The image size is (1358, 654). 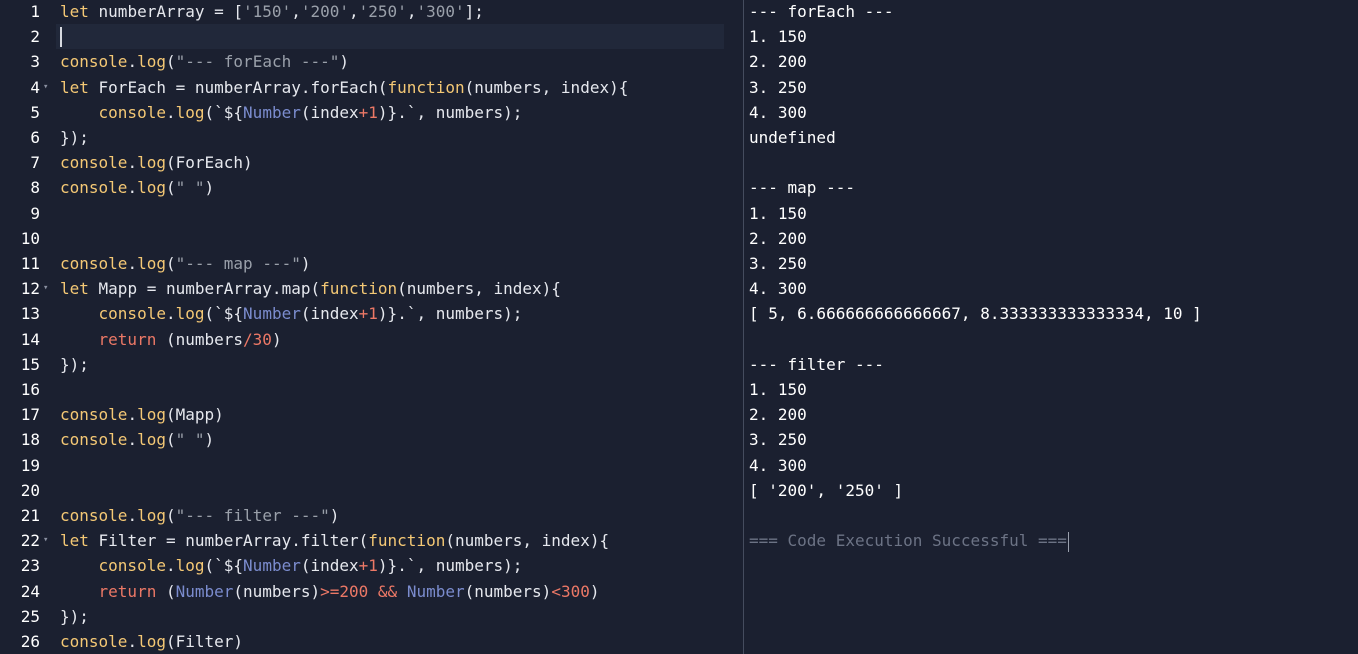 What do you see at coordinates (371, 515) in the screenshot?
I see `code-line: 21 console.log("--- filter ---")` at bounding box center [371, 515].